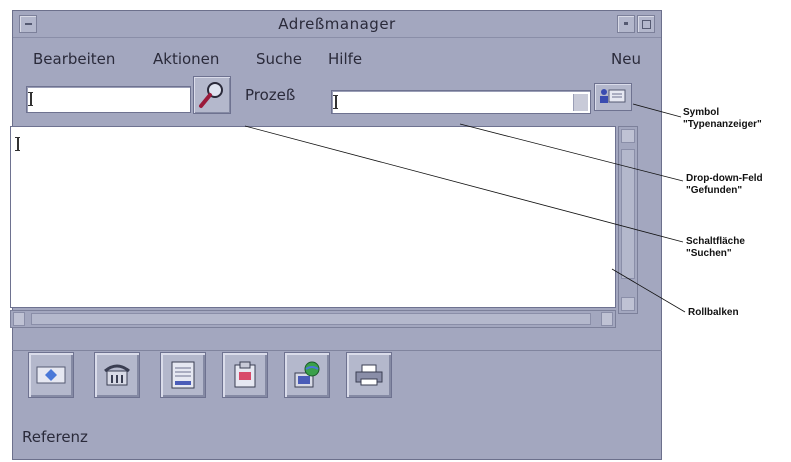 This screenshot has height=462, width=791. What do you see at coordinates (715, 241) in the screenshot?
I see `callout-search-button-line1: Schaltfläche` at bounding box center [715, 241].